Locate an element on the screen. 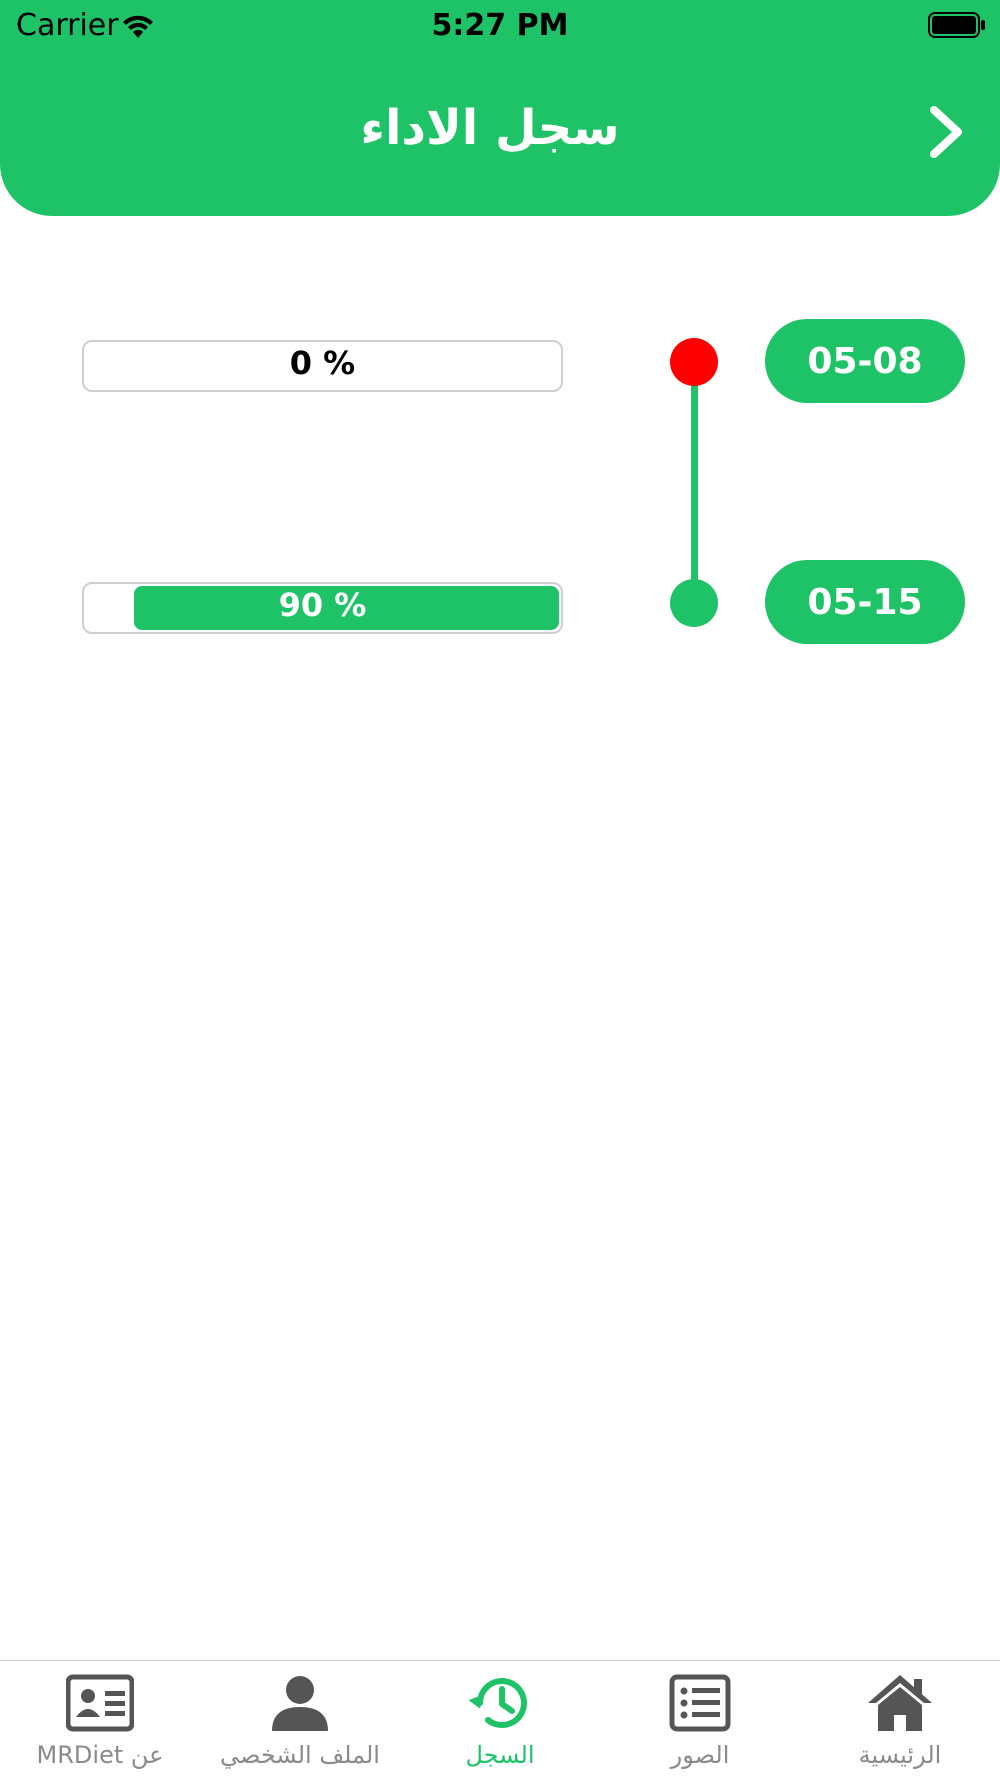 Image resolution: width=1000 pixels, height=1778 pixels. status-bar: Carrier 5:27 PM is located at coordinates (500, 27).